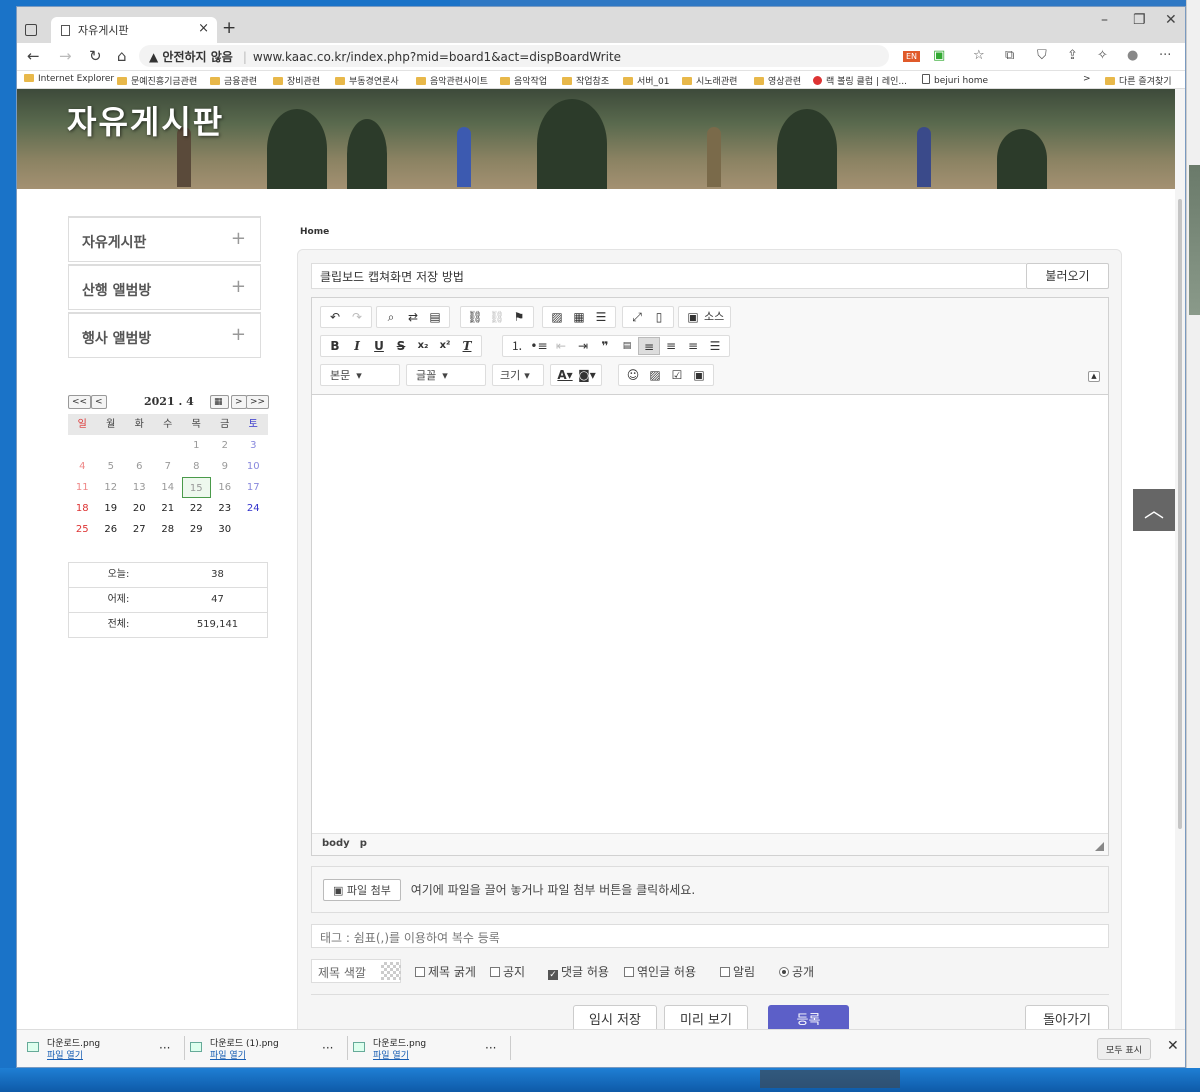 The width and height of the screenshot is (1200, 1092). Describe the element at coordinates (225, 466) in the screenshot. I see `calendar-day: 9` at that location.